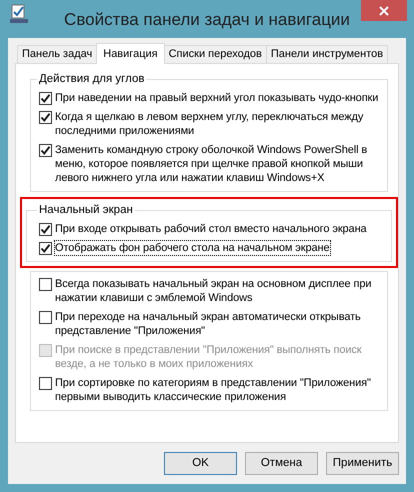  Describe the element at coordinates (327, 54) in the screenshot. I see `tab: Панели инструментов` at that location.